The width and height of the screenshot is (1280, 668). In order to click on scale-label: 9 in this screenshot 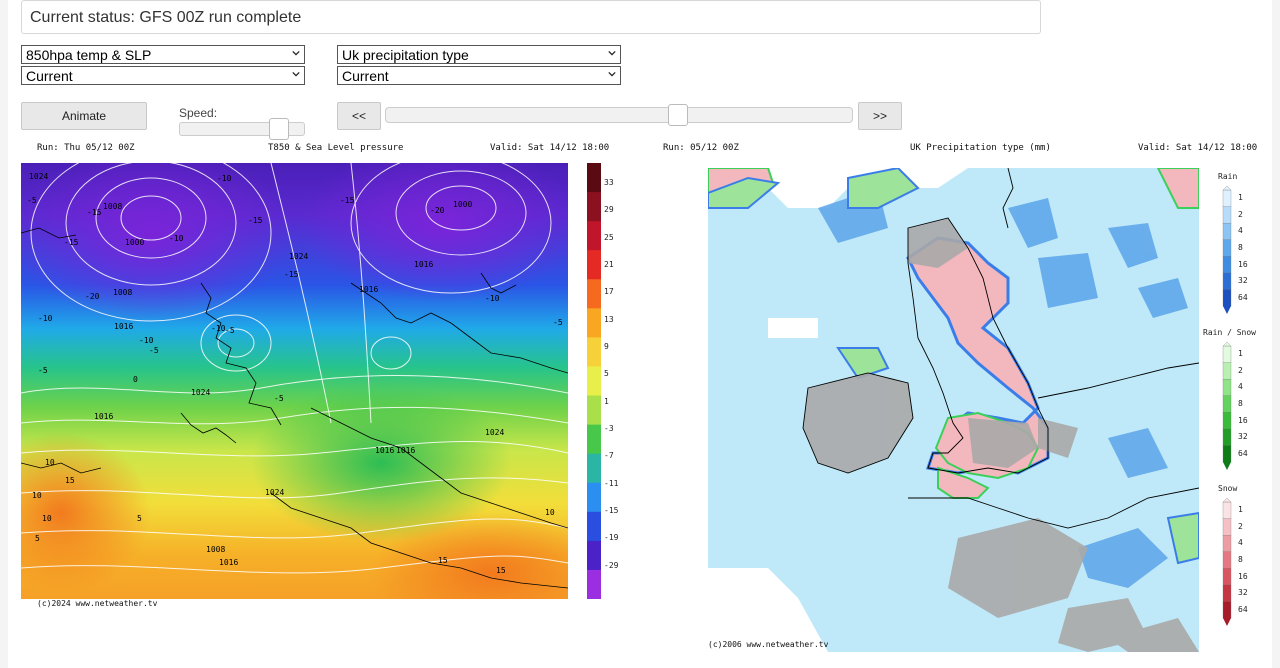, I will do `click(606, 346)`.